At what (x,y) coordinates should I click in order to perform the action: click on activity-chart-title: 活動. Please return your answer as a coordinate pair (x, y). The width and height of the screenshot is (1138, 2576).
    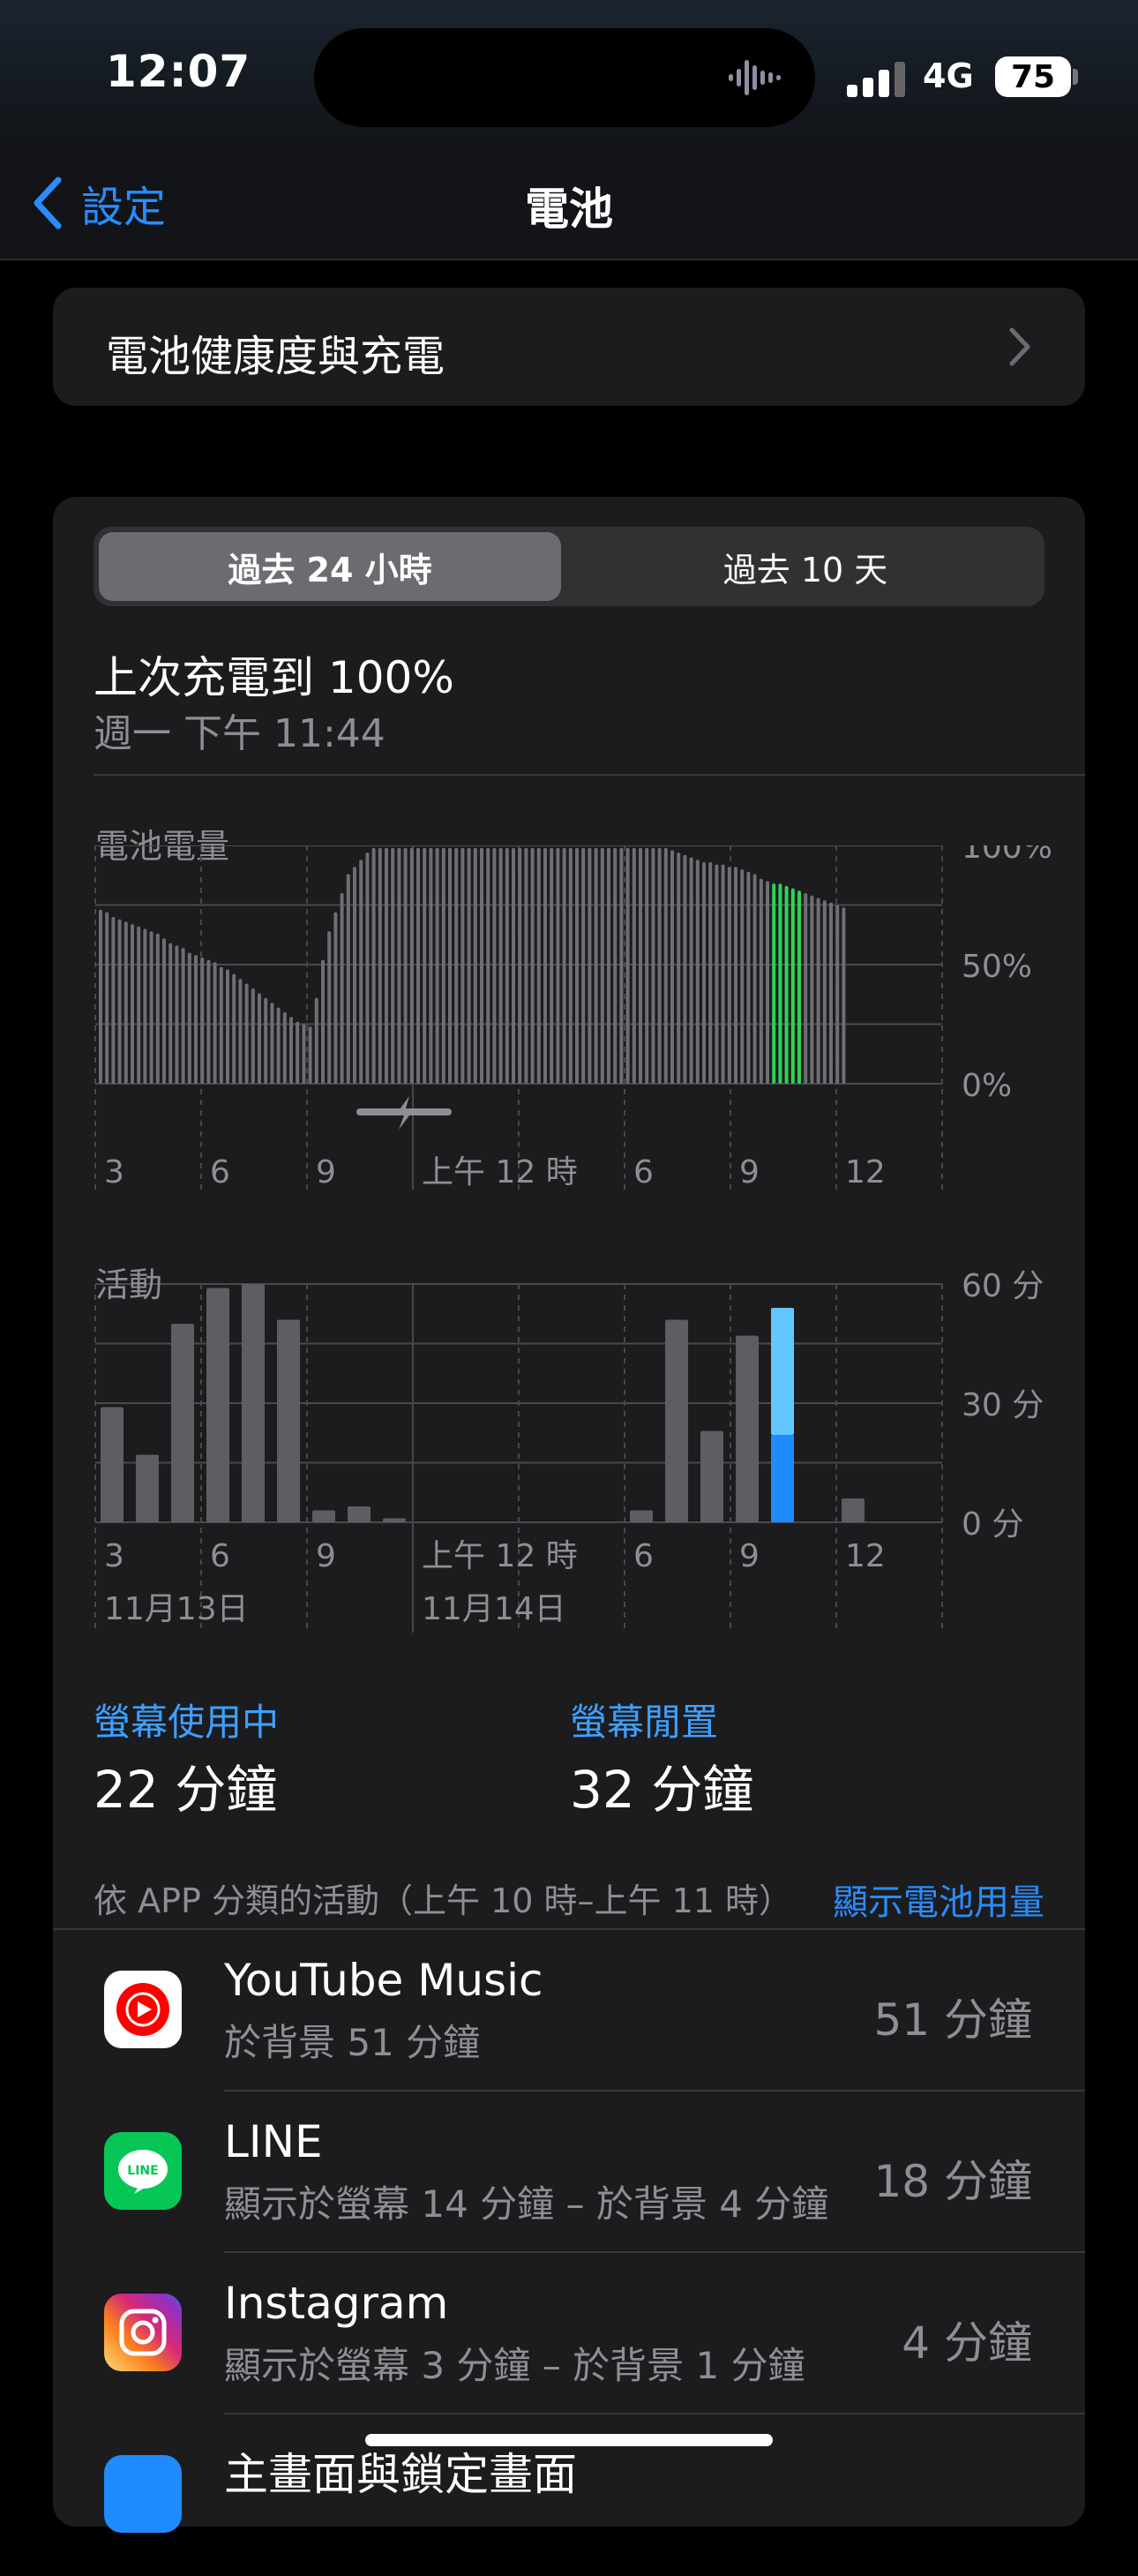
    Looking at the image, I should click on (129, 1284).